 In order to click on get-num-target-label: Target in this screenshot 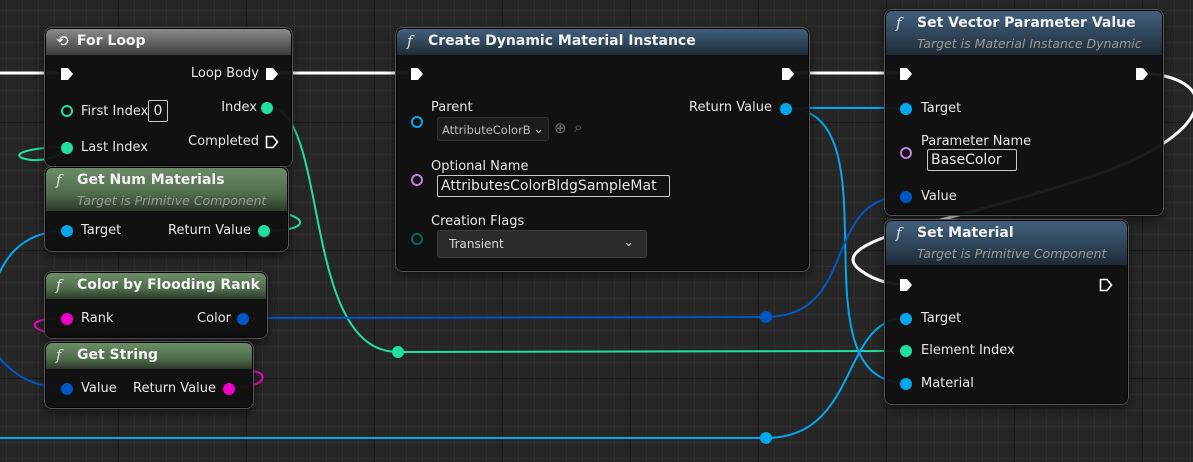, I will do `click(101, 230)`.